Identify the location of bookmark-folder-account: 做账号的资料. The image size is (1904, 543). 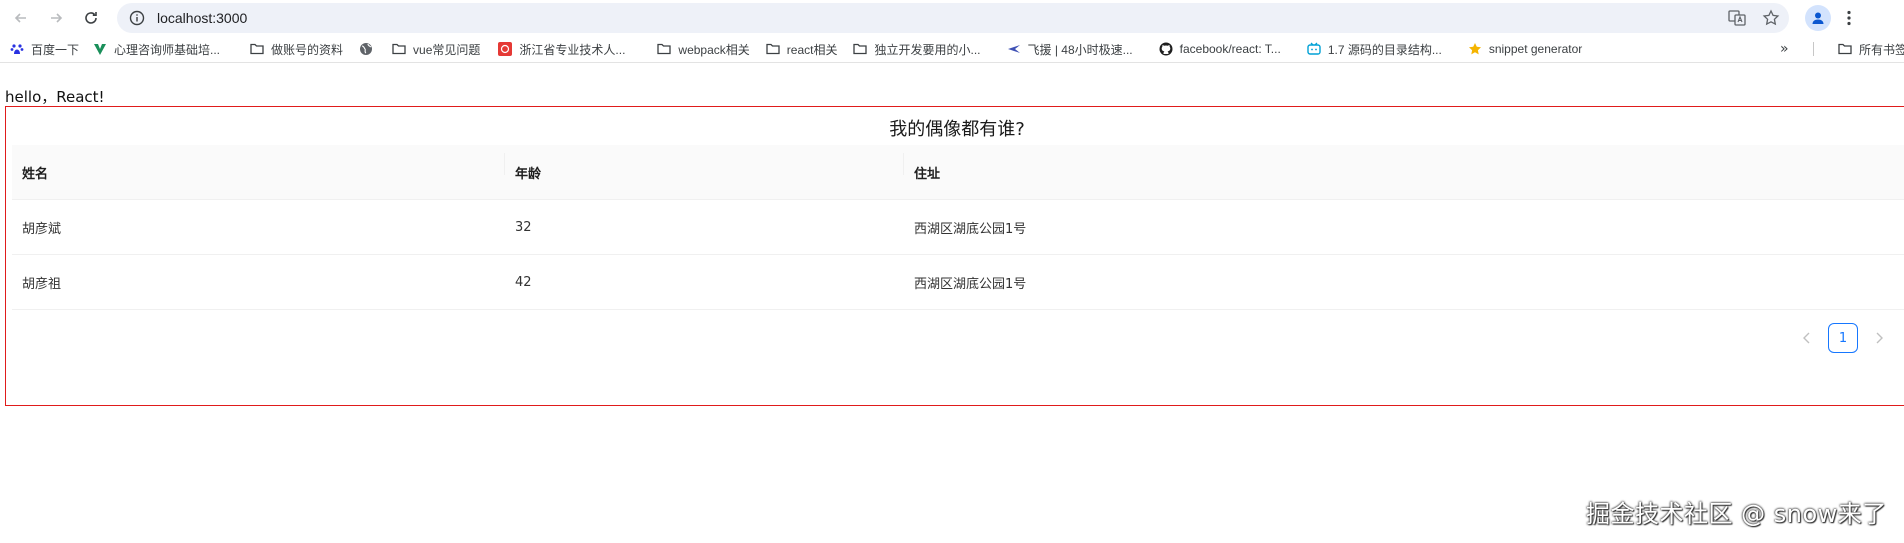
(296, 49).